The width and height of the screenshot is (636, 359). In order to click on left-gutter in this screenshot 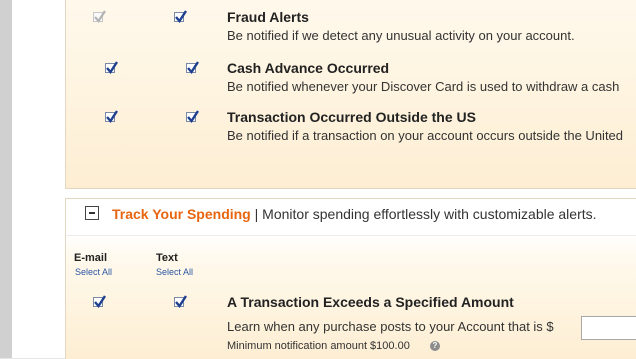, I will do `click(6, 179)`.